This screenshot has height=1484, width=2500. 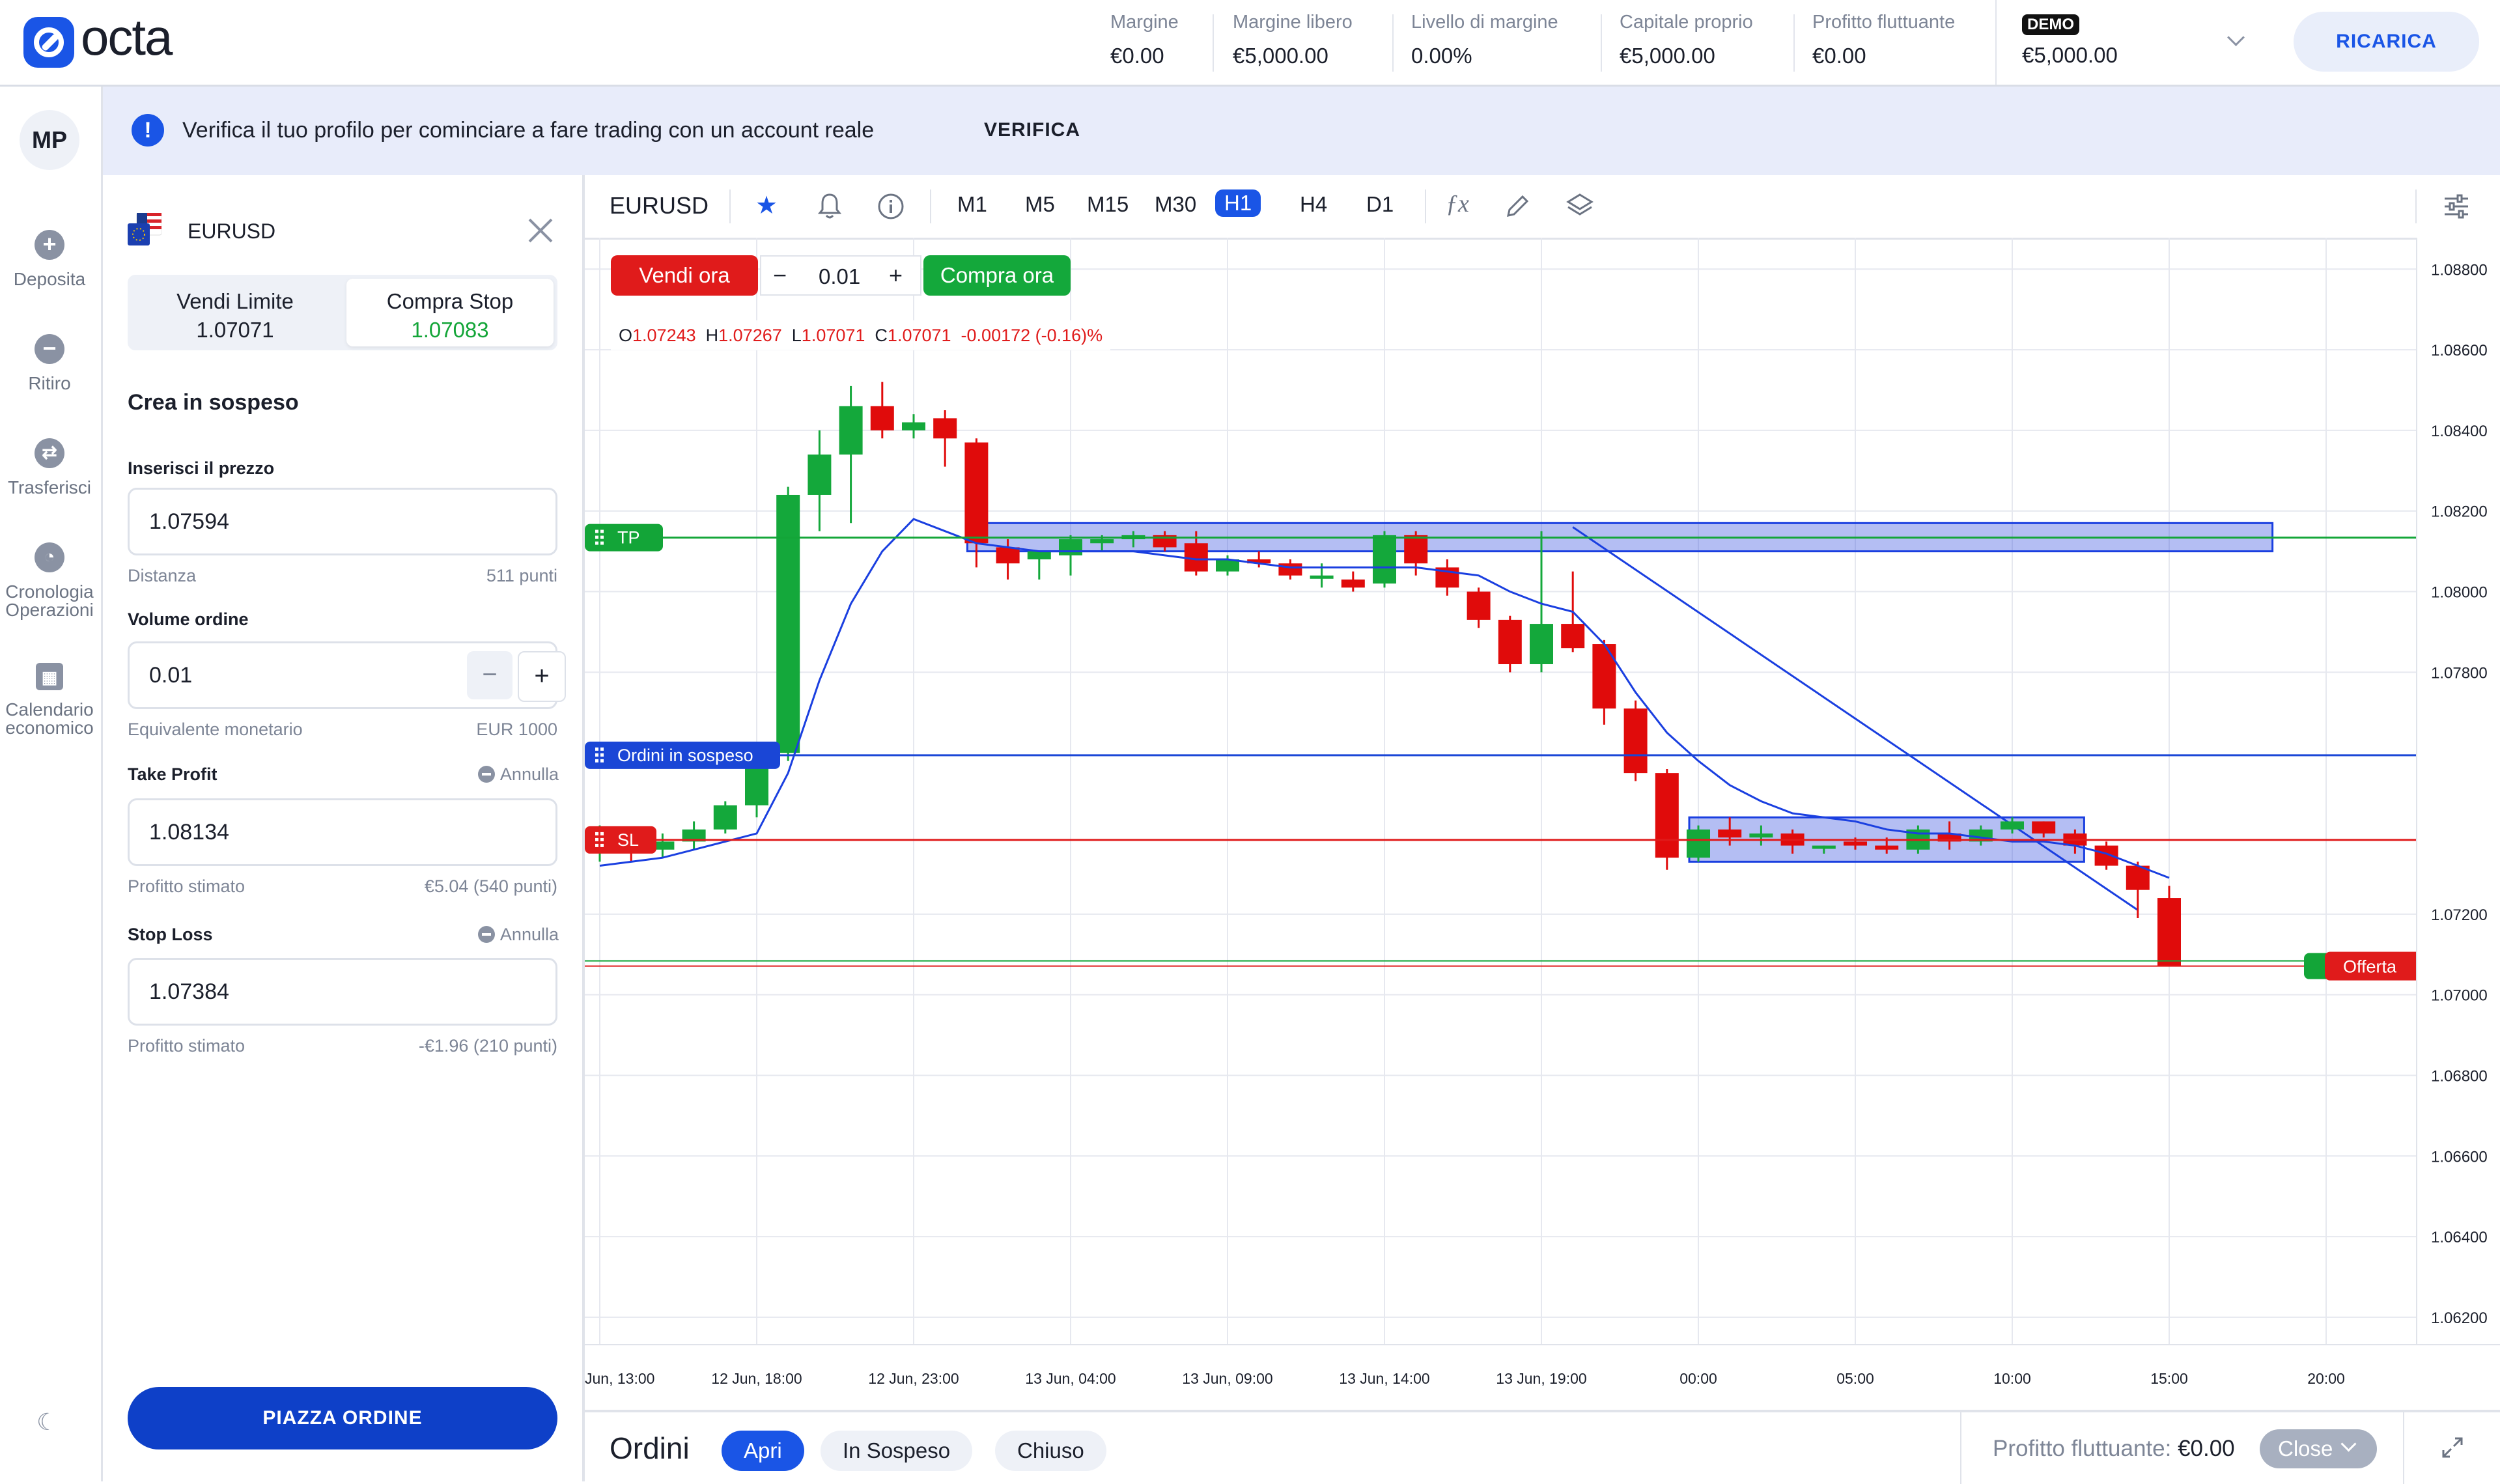 I want to click on bell-icon, so click(x=830, y=207).